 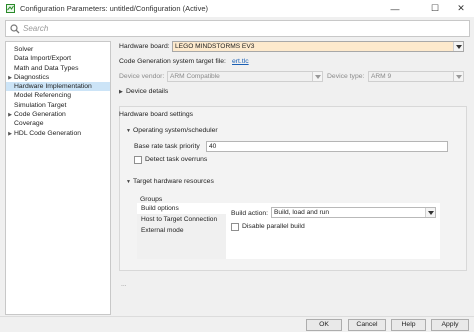 I want to click on ok-button: OK, so click(x=324, y=325).